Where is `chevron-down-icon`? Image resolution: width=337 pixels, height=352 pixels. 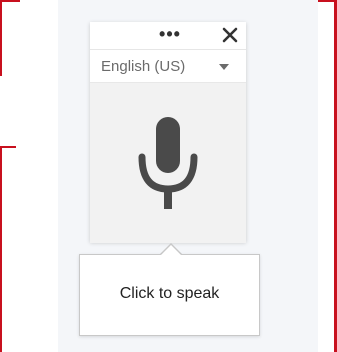 chevron-down-icon is located at coordinates (224, 67).